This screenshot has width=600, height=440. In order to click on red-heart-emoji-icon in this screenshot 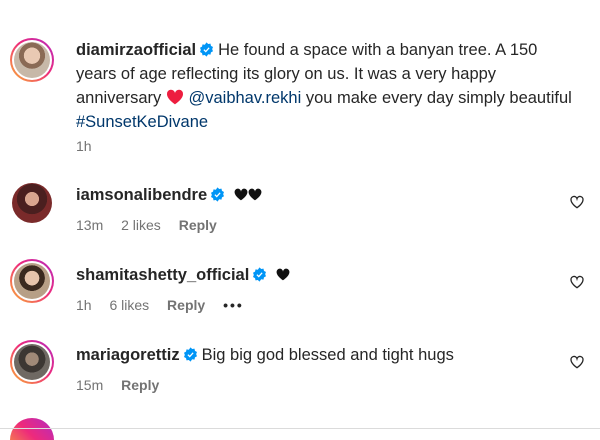, I will do `click(174, 97)`.